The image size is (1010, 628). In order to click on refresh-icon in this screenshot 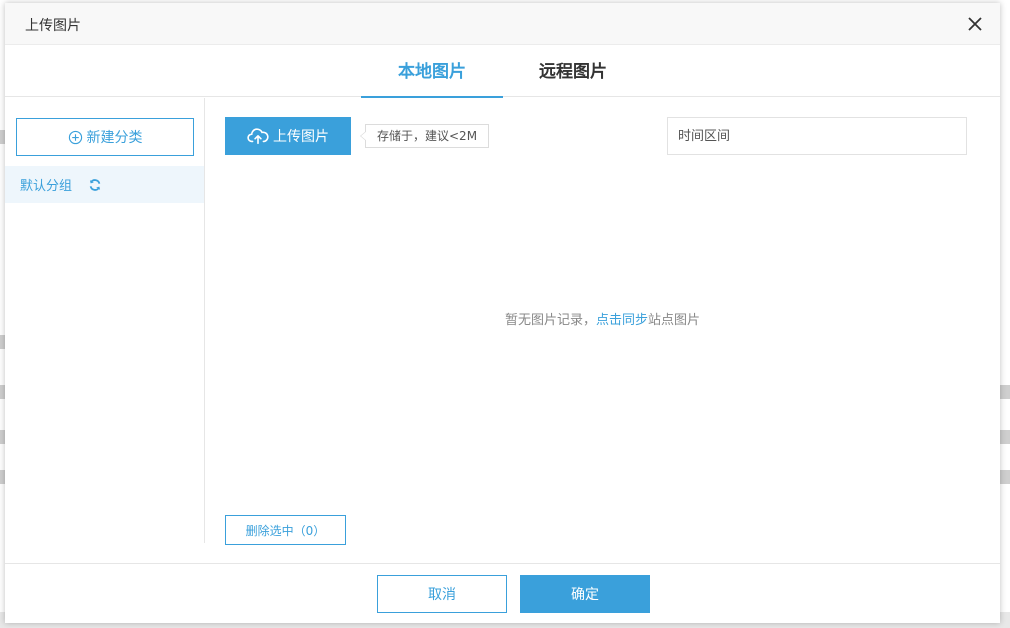, I will do `click(95, 185)`.